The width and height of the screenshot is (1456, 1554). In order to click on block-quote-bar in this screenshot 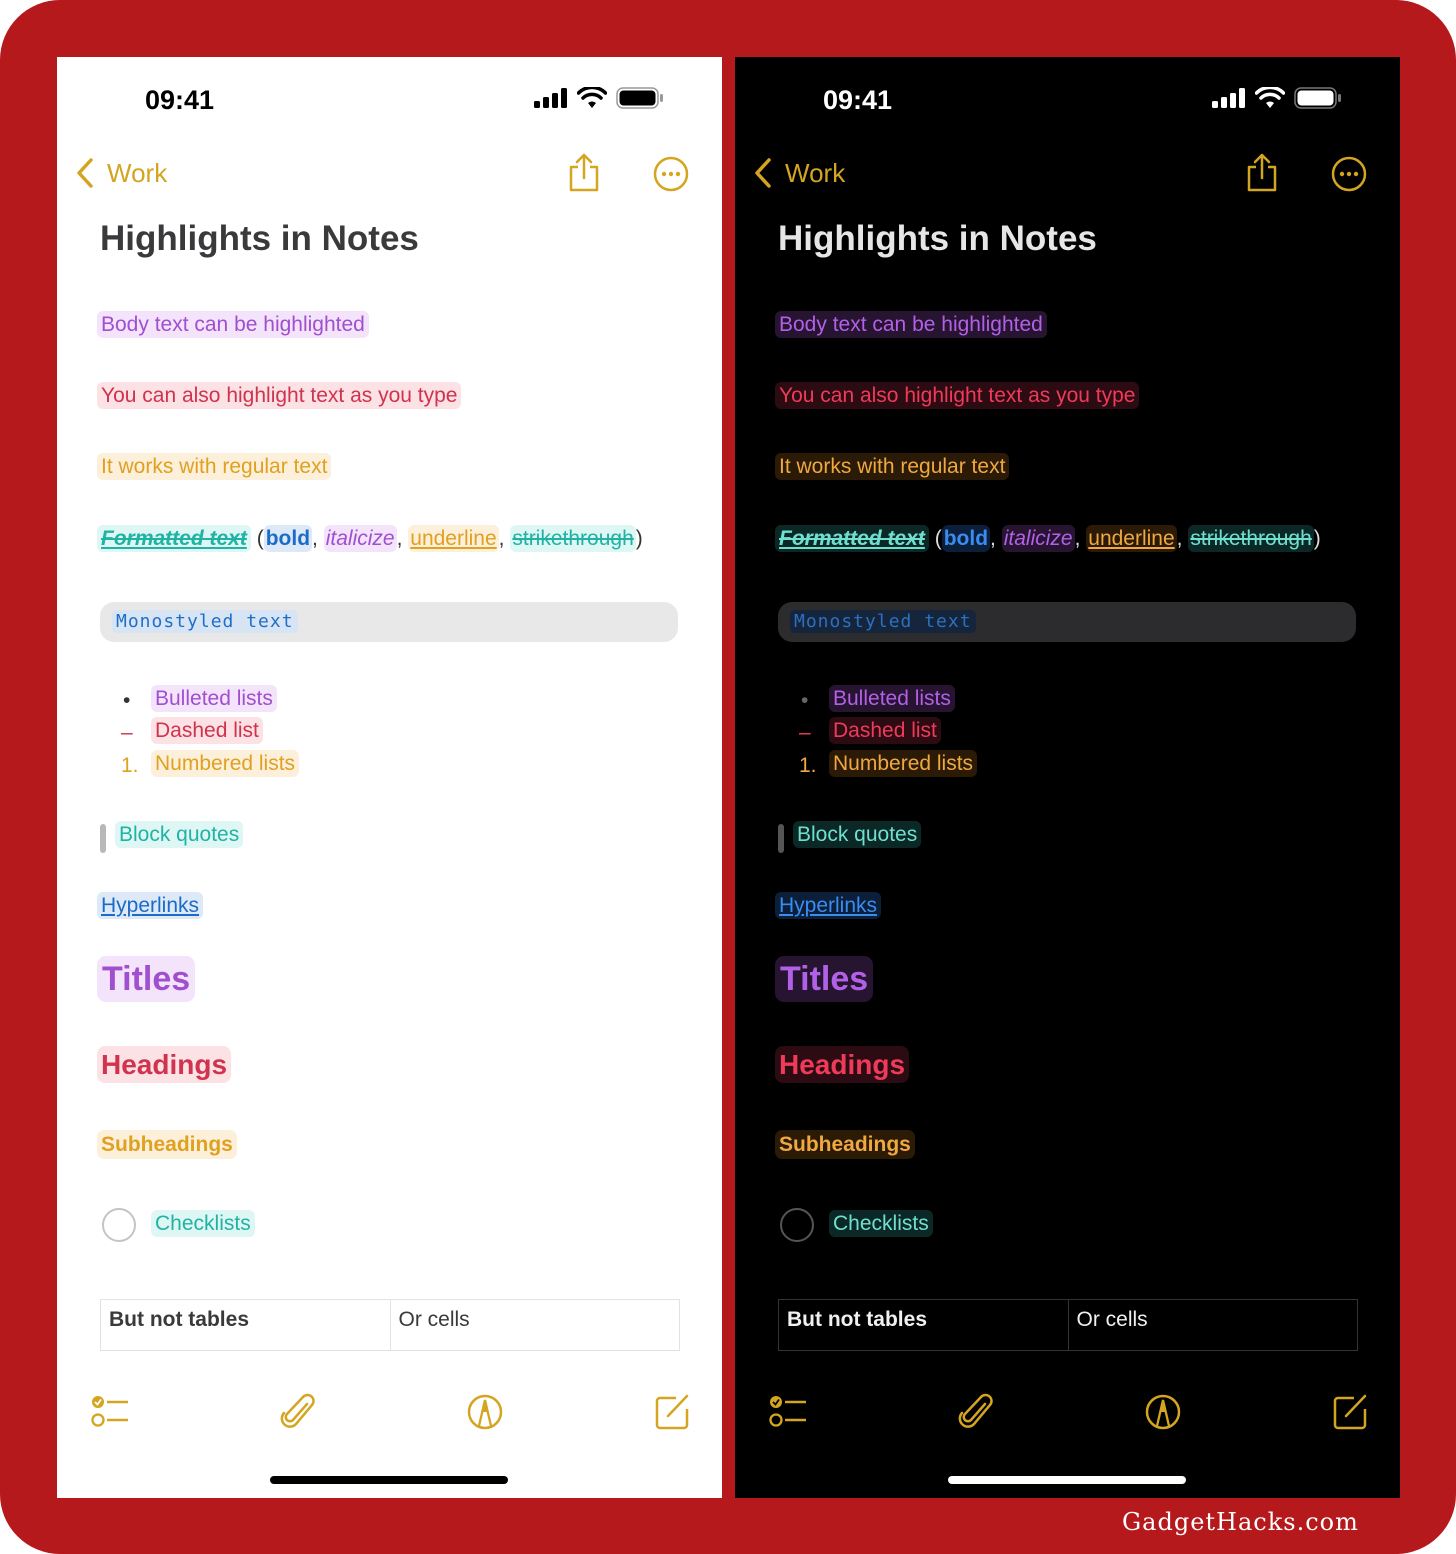, I will do `click(103, 838)`.